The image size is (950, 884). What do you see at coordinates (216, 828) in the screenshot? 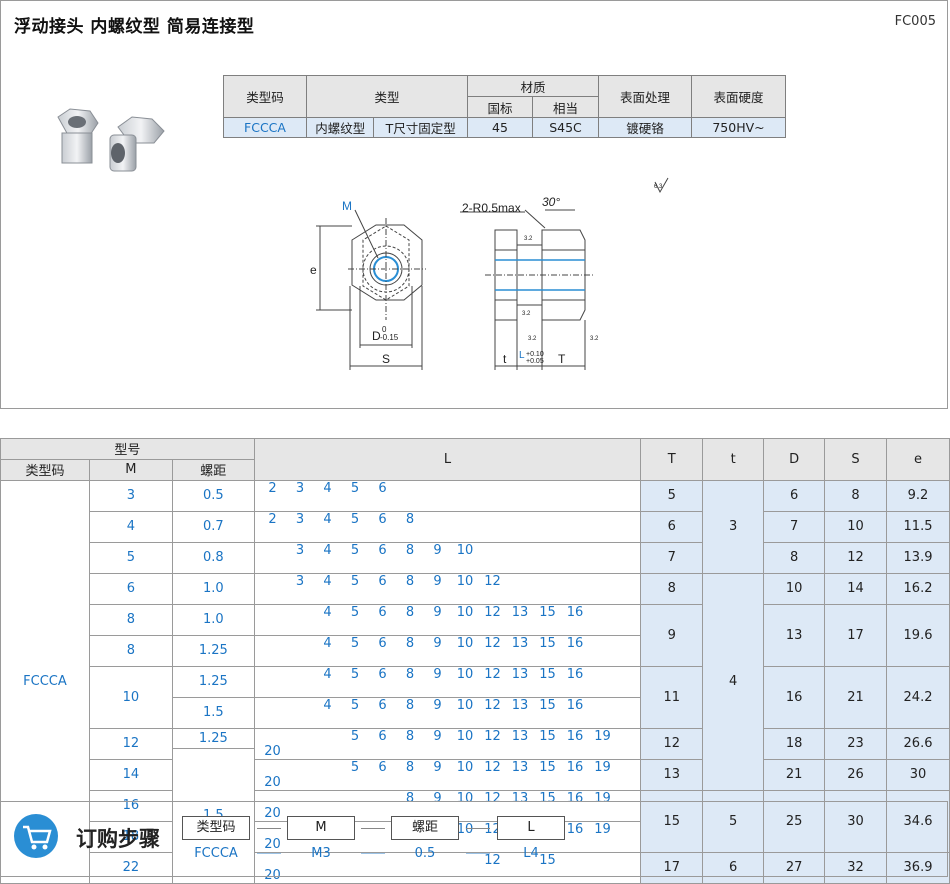
I see `order-box-type-code: 类型码` at bounding box center [216, 828].